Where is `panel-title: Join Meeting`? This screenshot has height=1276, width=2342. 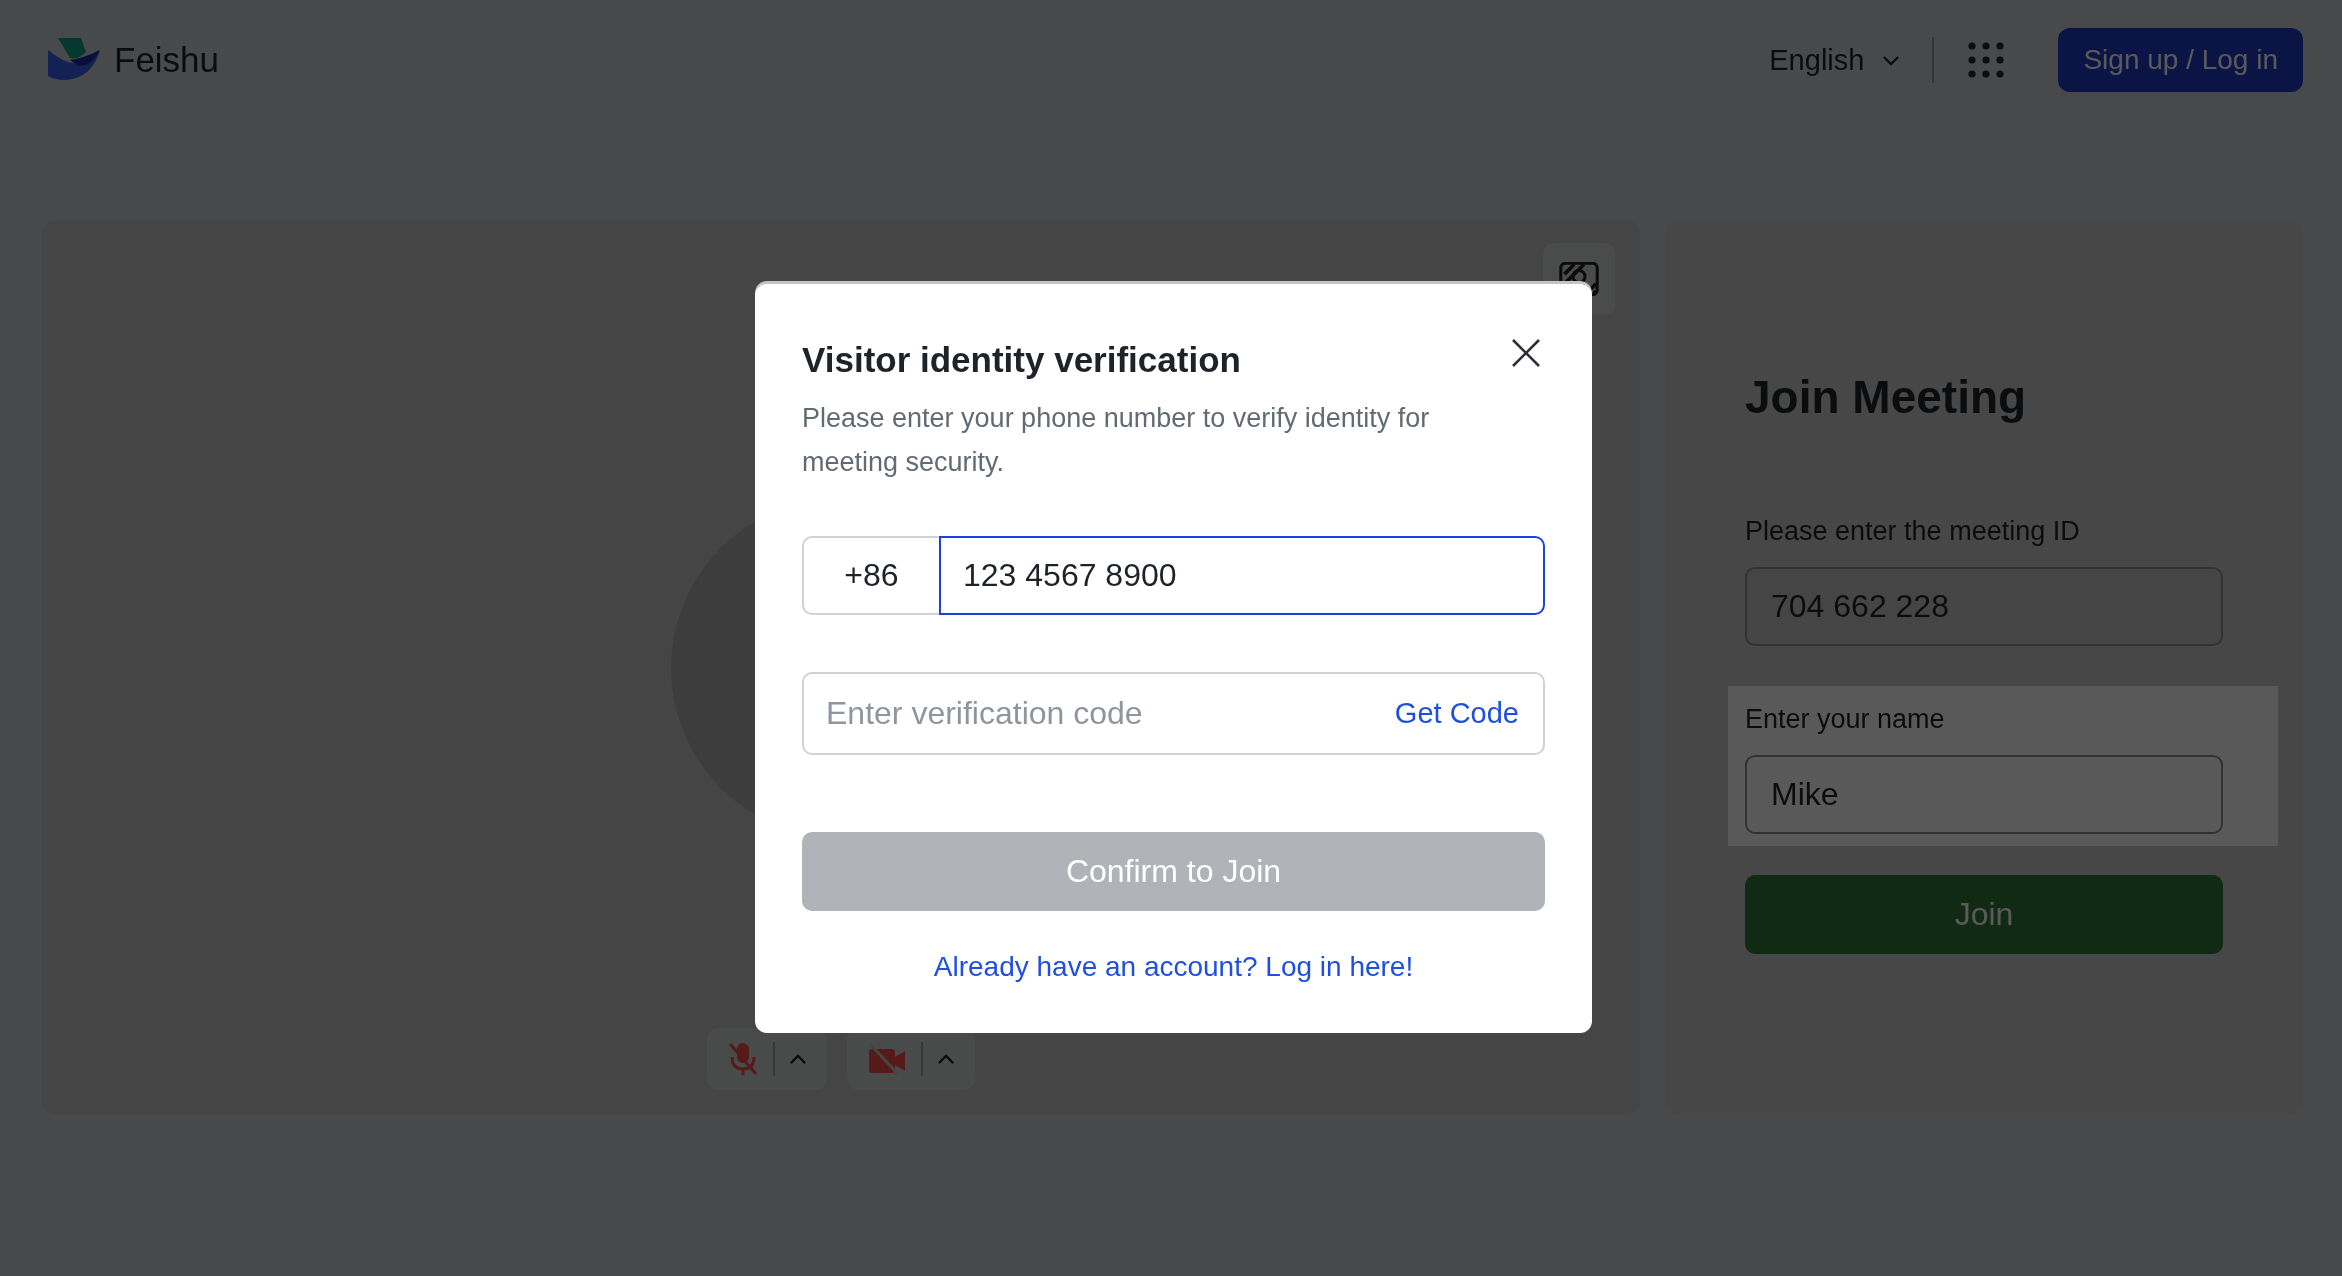 panel-title: Join Meeting is located at coordinates (1886, 397).